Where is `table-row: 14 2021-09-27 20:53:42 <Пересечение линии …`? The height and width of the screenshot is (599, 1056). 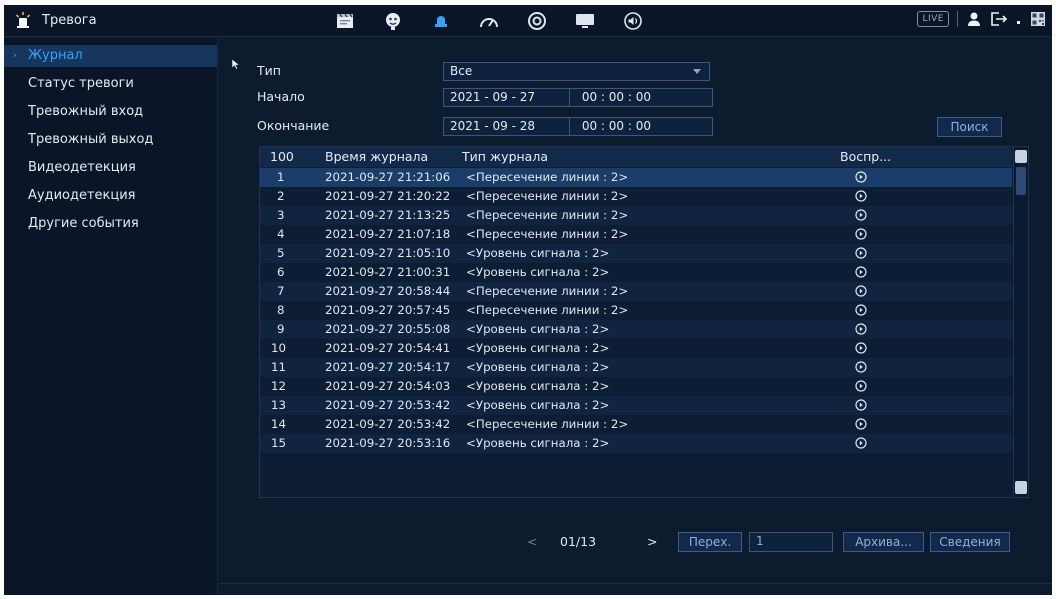
table-row: 14 2021-09-27 20:53:42 <Пересечение линии … is located at coordinates (636, 424).